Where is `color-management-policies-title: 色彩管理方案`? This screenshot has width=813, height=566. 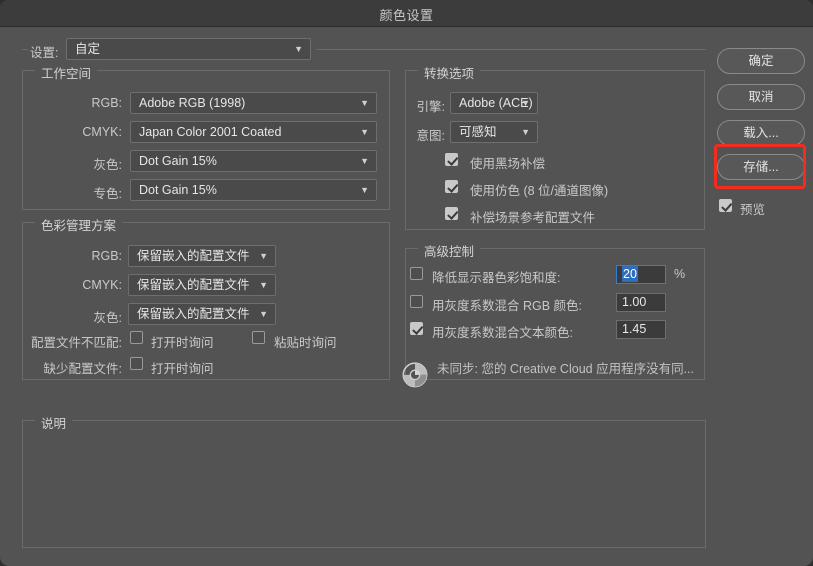 color-management-policies-title: 色彩管理方案 is located at coordinates (79, 224).